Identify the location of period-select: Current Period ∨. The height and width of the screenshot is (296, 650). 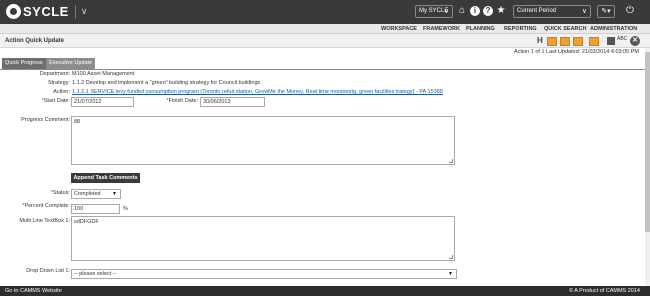
(552, 11).